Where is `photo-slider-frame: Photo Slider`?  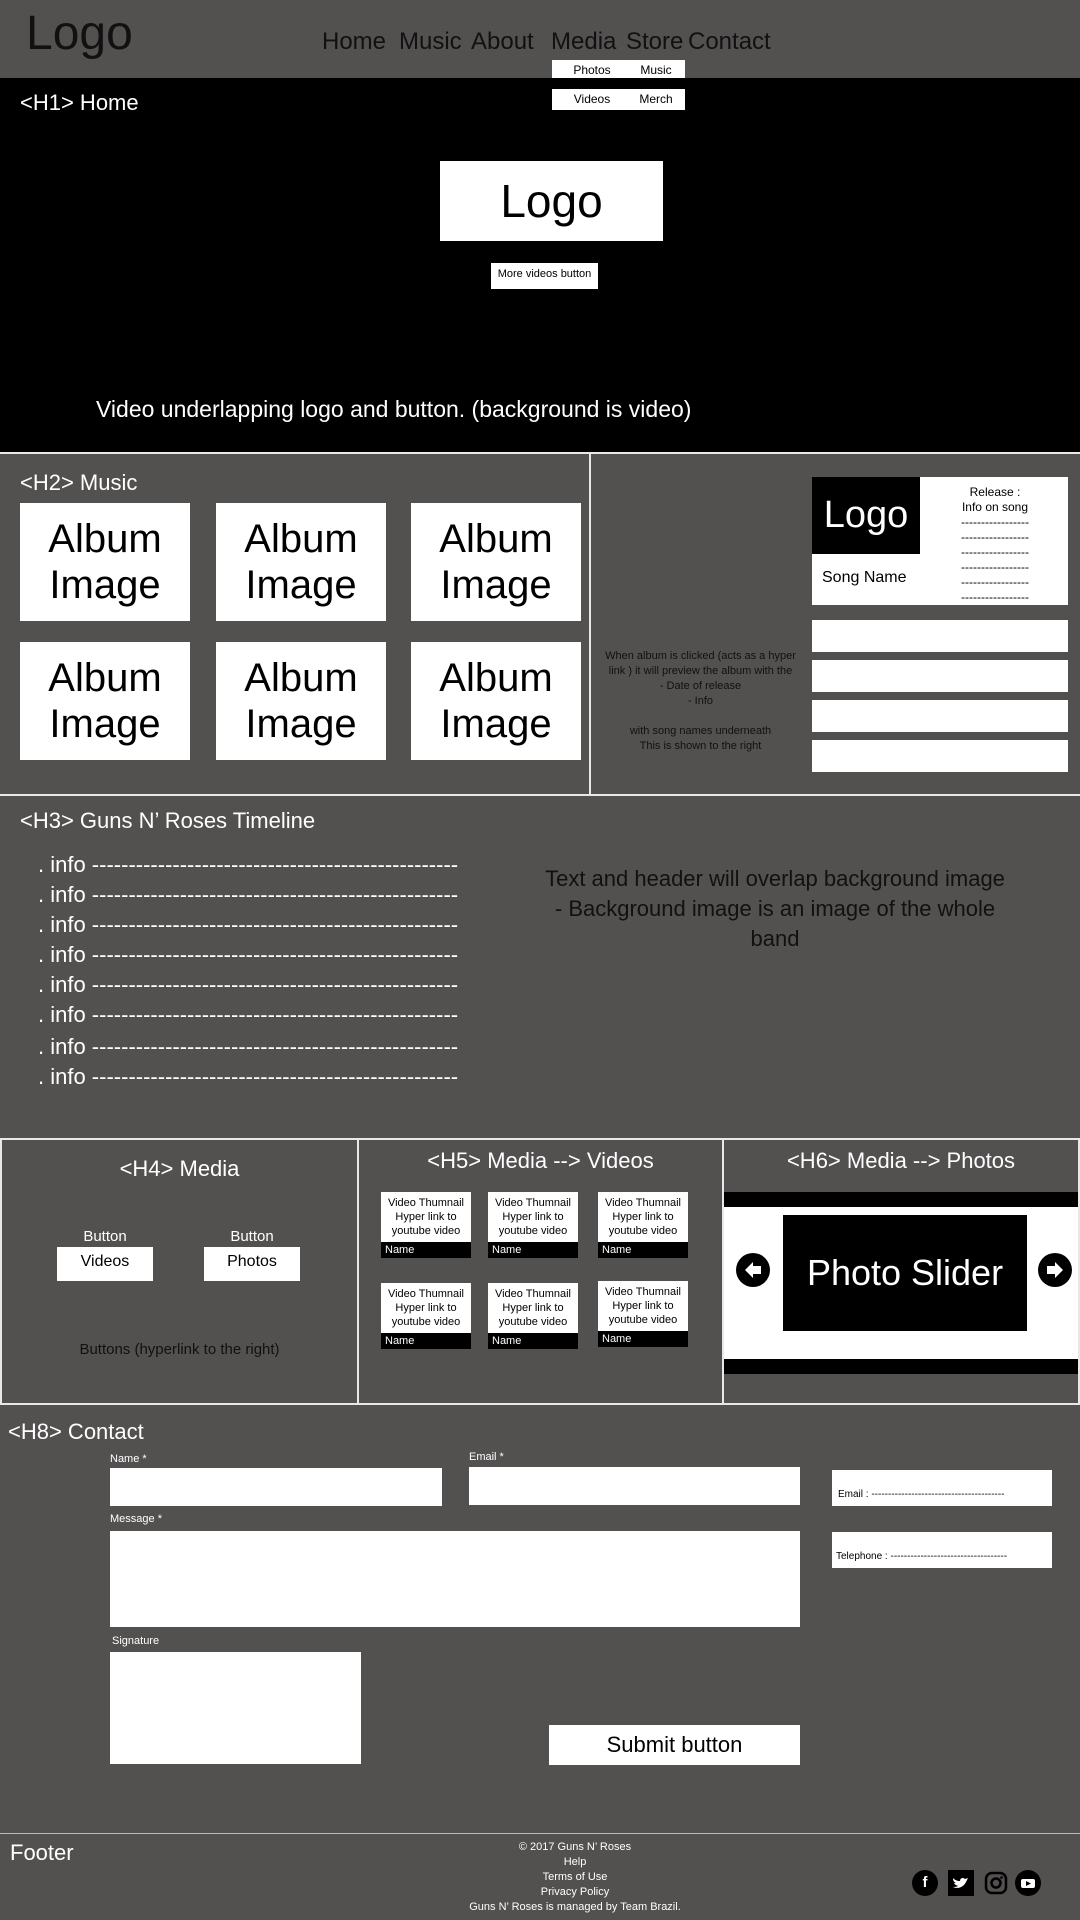 photo-slider-frame: Photo Slider is located at coordinates (901, 1283).